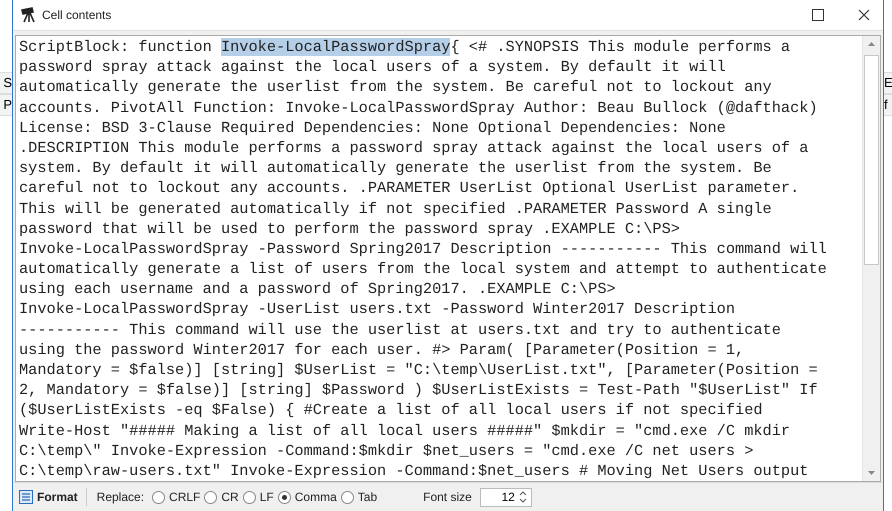 The width and height of the screenshot is (892, 511). I want to click on window-title: Cell contents, so click(77, 15).